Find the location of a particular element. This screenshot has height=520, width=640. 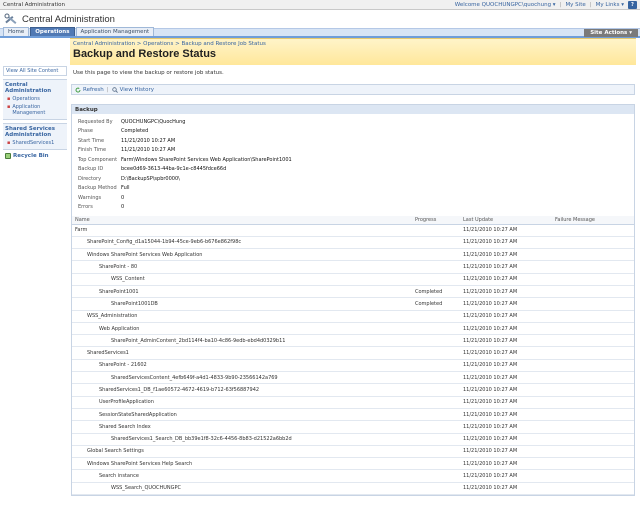

property-row: Requested By QUOCHUNGPC\QuocHung is located at coordinates (353, 122).